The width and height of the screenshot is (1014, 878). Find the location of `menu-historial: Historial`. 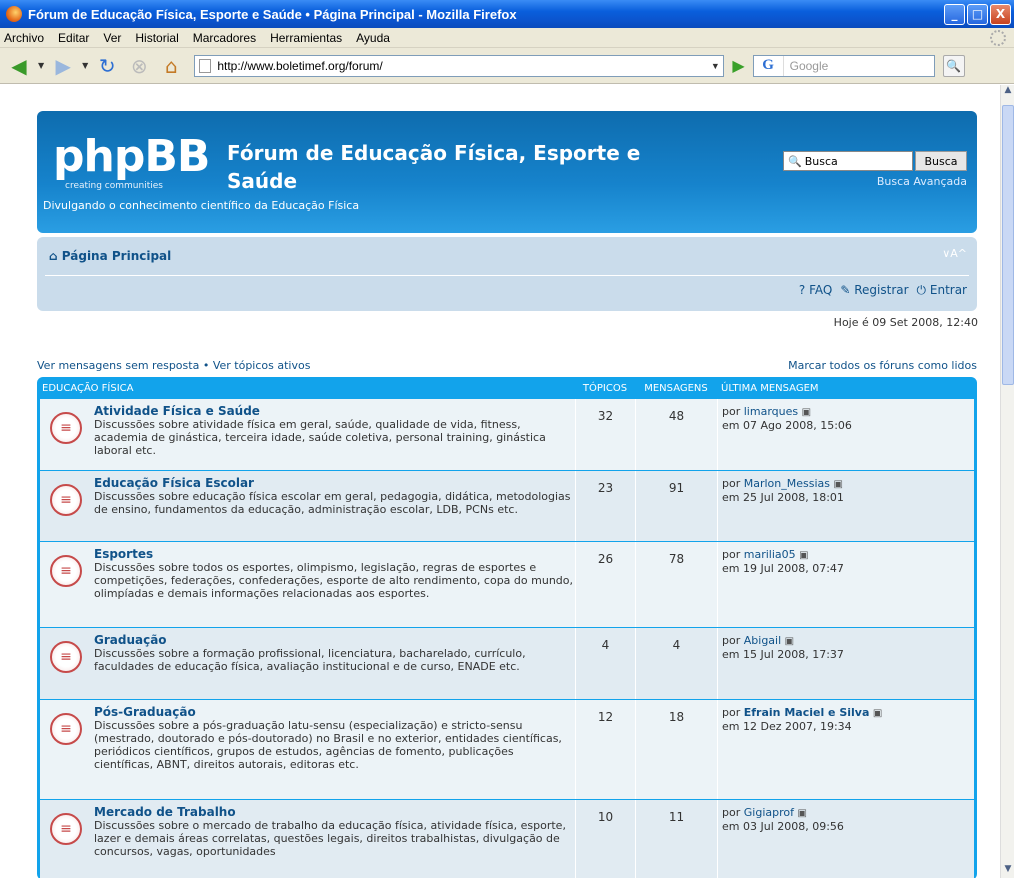

menu-historial: Historial is located at coordinates (156, 38).